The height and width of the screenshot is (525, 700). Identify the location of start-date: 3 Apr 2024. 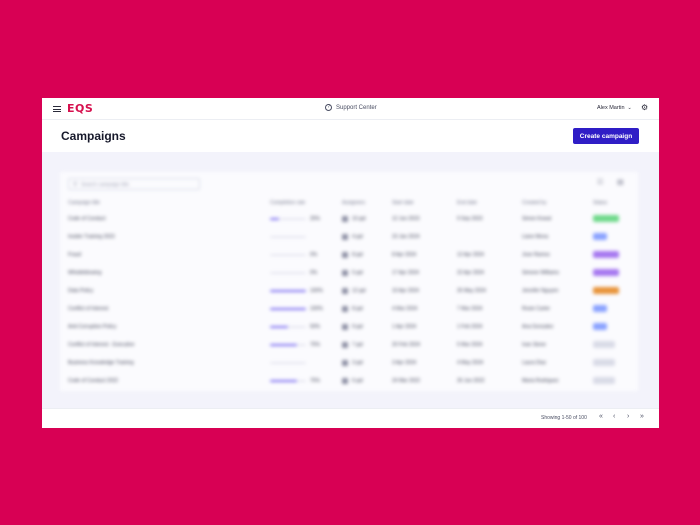
(404, 363).